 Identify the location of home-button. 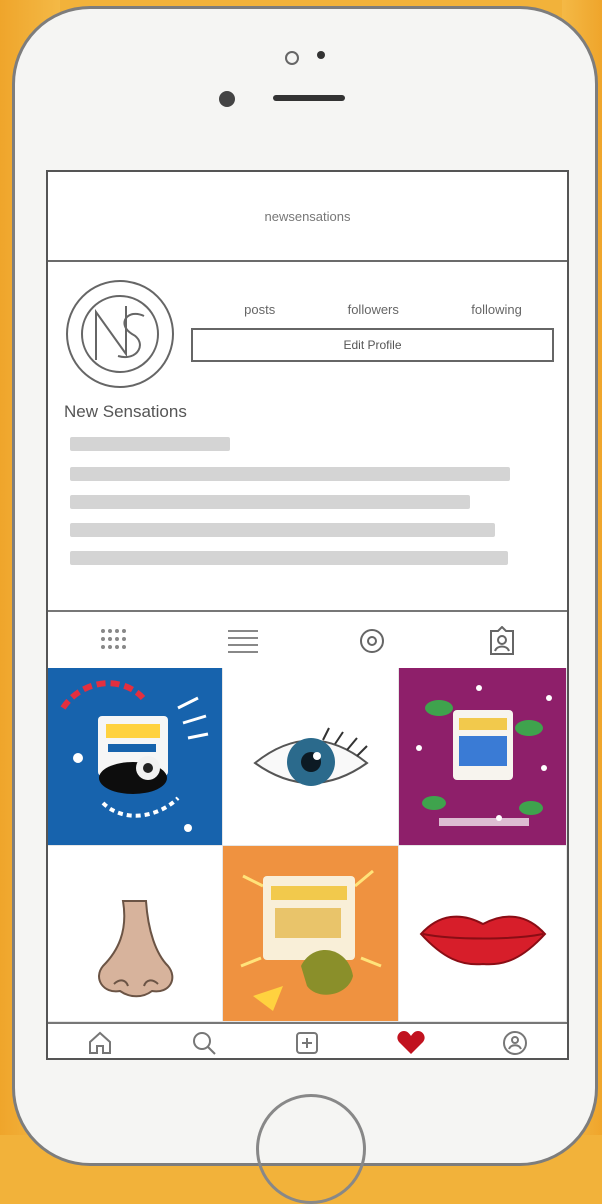
(311, 1149).